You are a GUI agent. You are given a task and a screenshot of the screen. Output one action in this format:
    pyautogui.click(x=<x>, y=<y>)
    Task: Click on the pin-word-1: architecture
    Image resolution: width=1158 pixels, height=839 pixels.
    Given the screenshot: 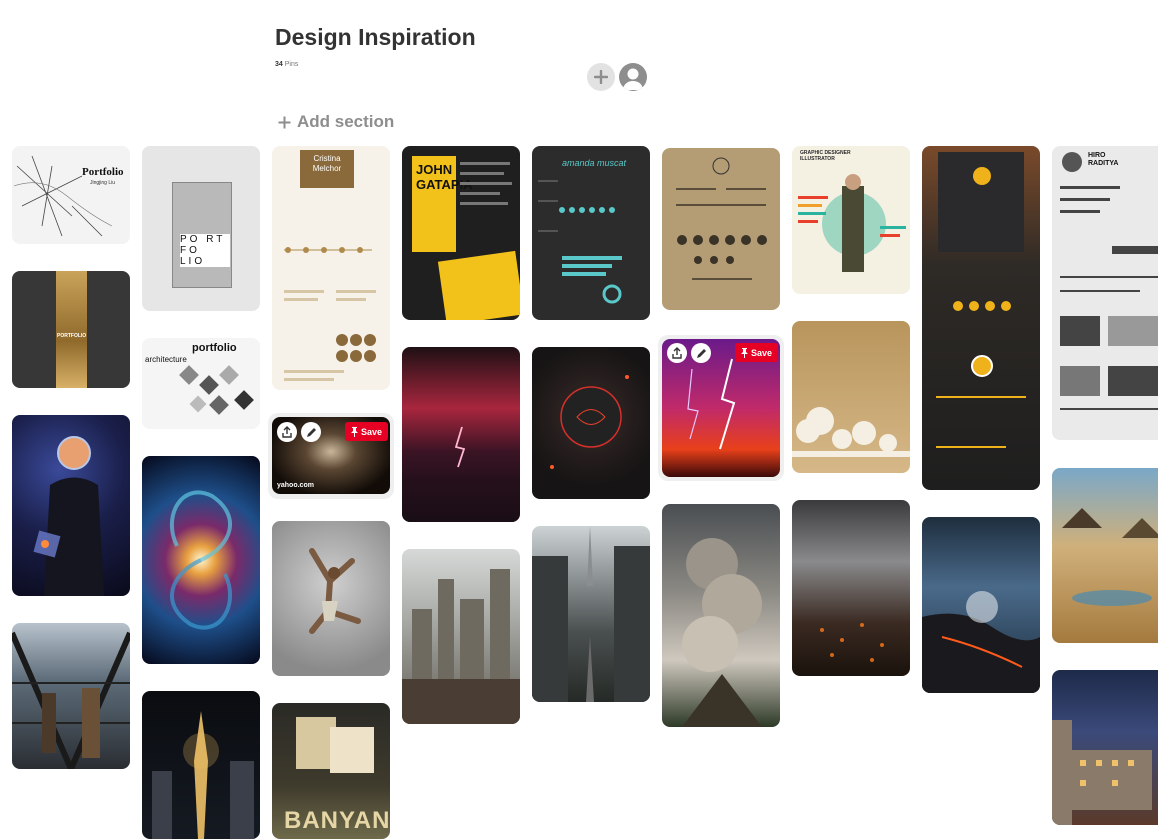 What is the action you would take?
    pyautogui.click(x=166, y=359)
    